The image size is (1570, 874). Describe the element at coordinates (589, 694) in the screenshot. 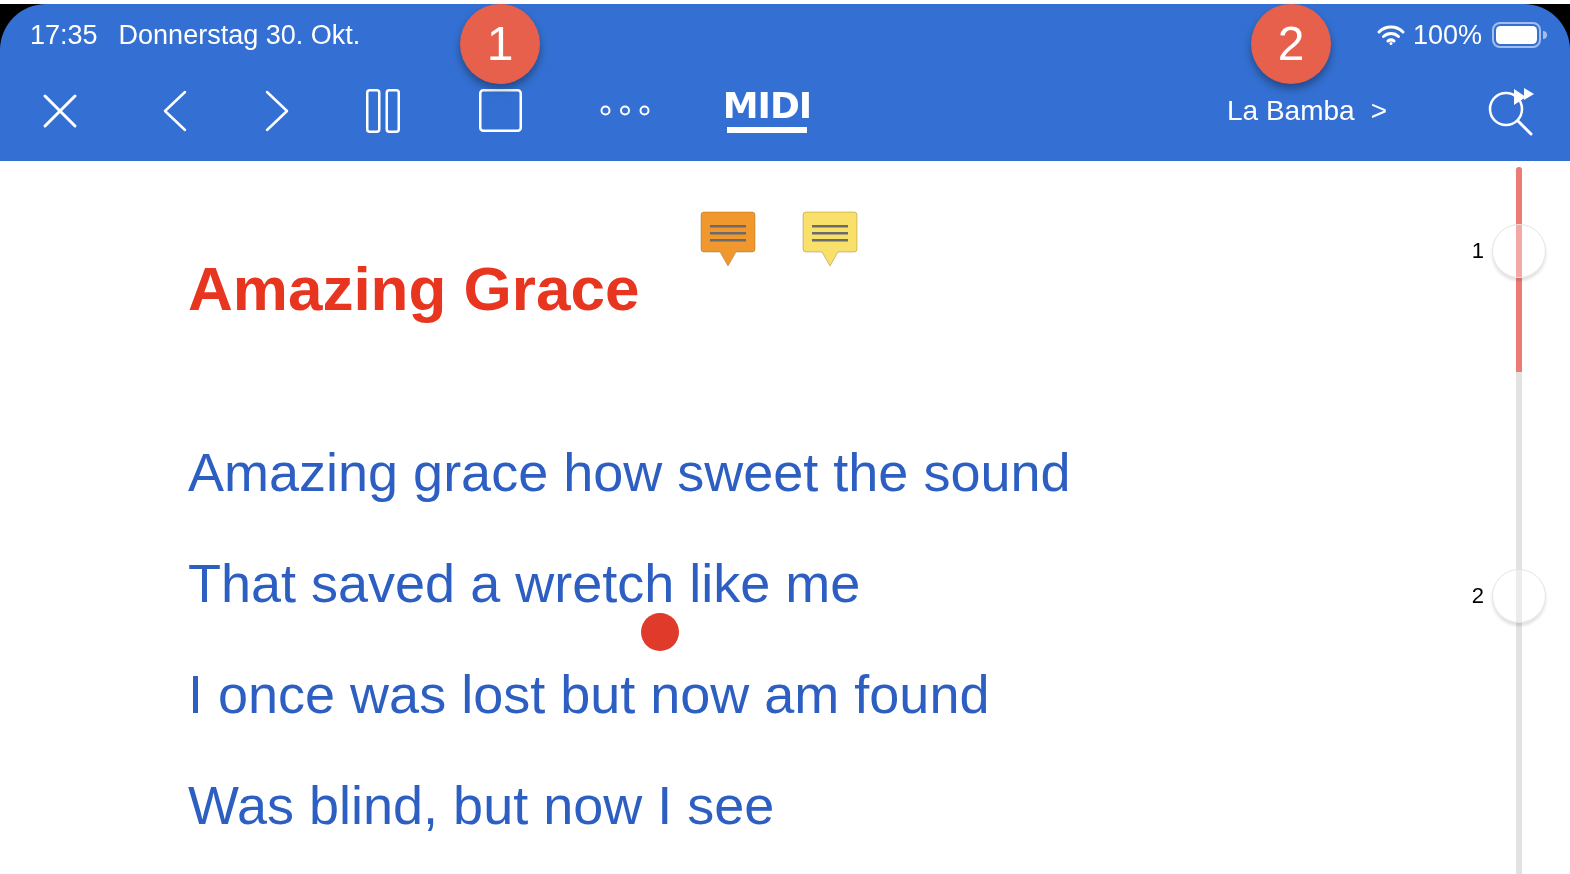

I see `lyric-line: I once was lost but now am found` at that location.